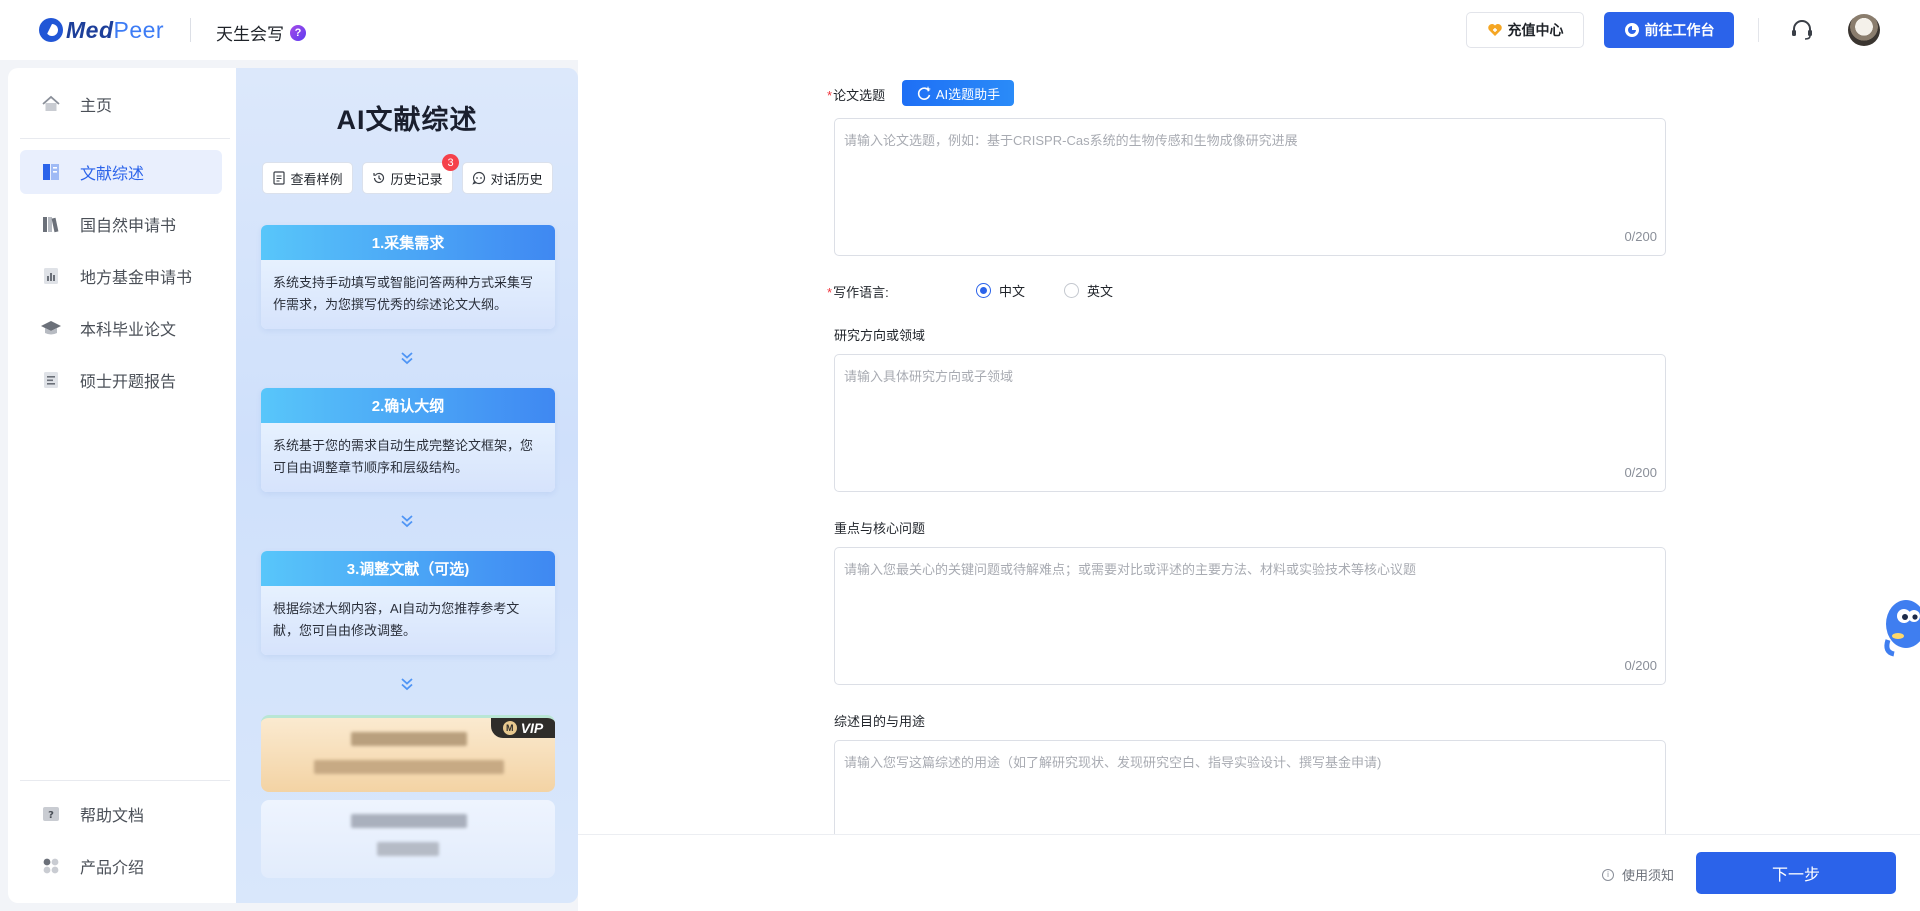  I want to click on vip-promo-card: M VIP, so click(408, 753).